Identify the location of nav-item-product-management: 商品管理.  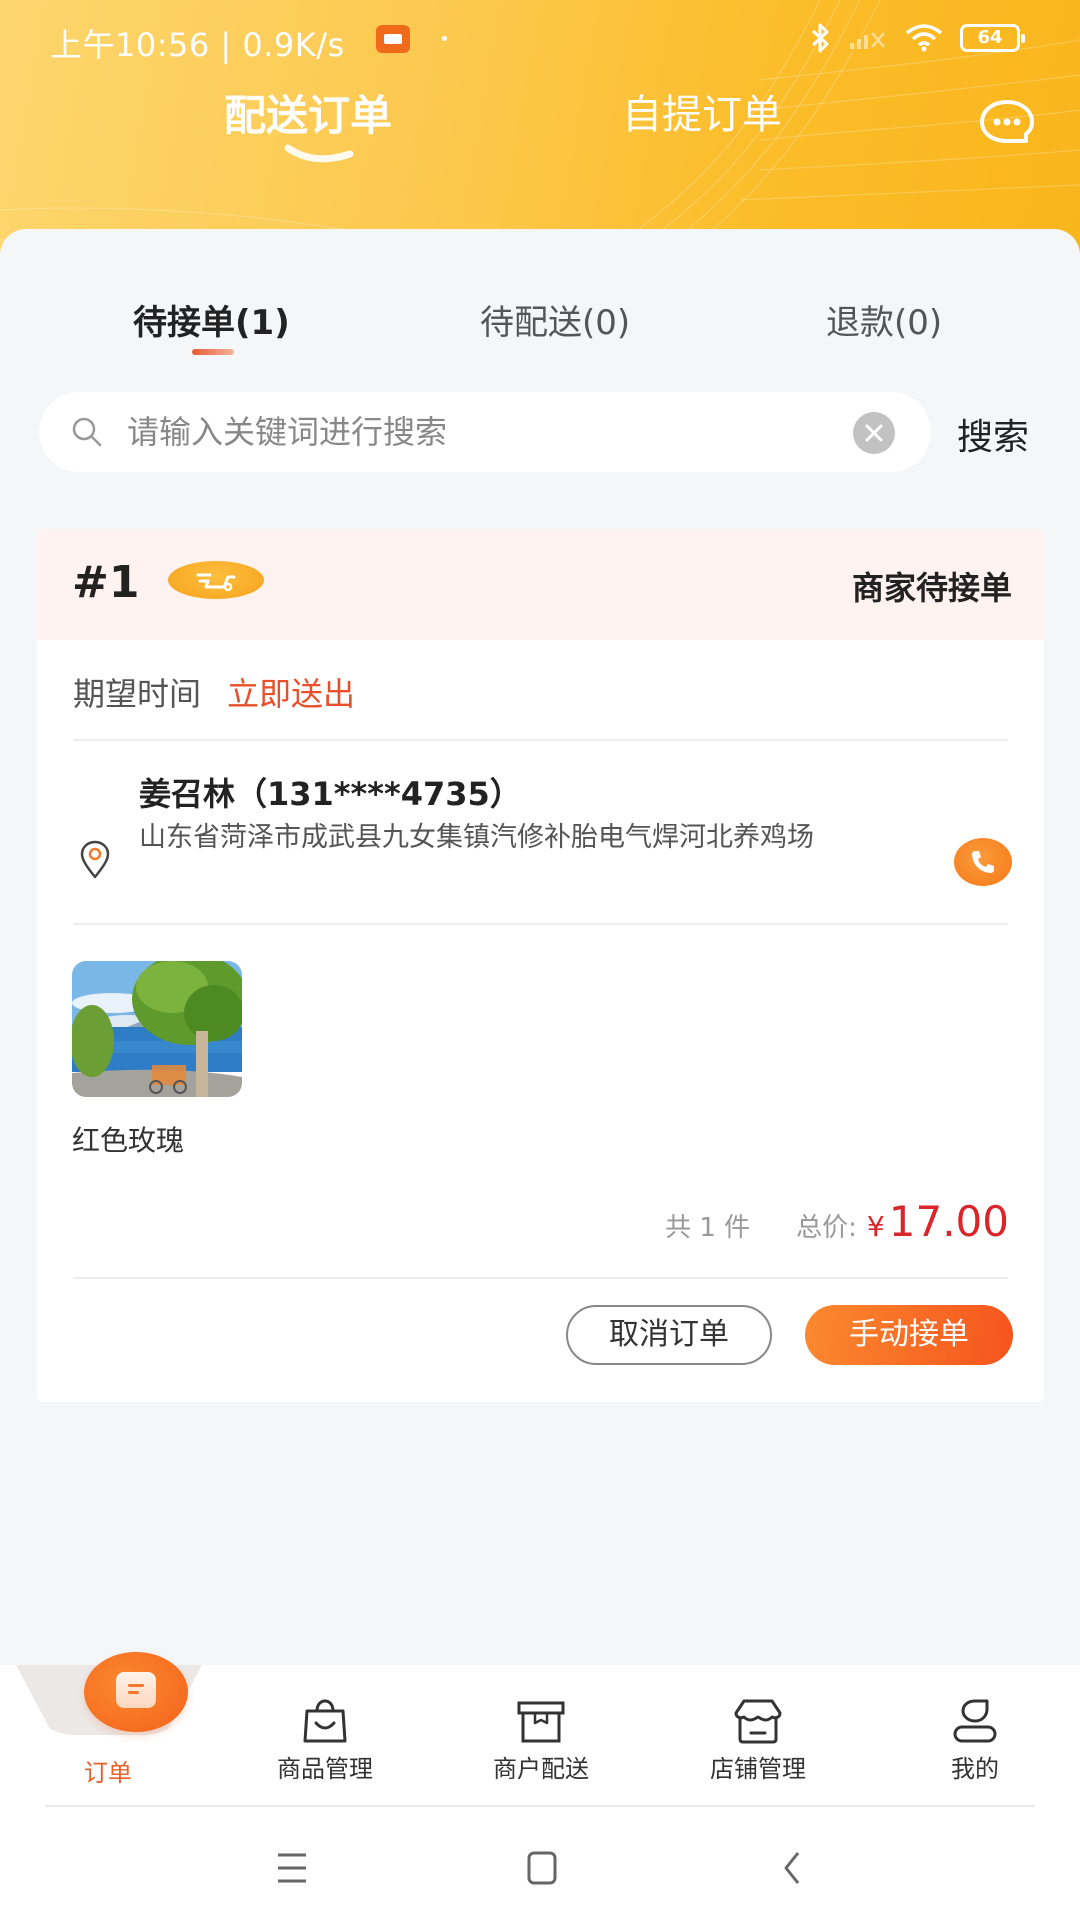
(325, 1730).